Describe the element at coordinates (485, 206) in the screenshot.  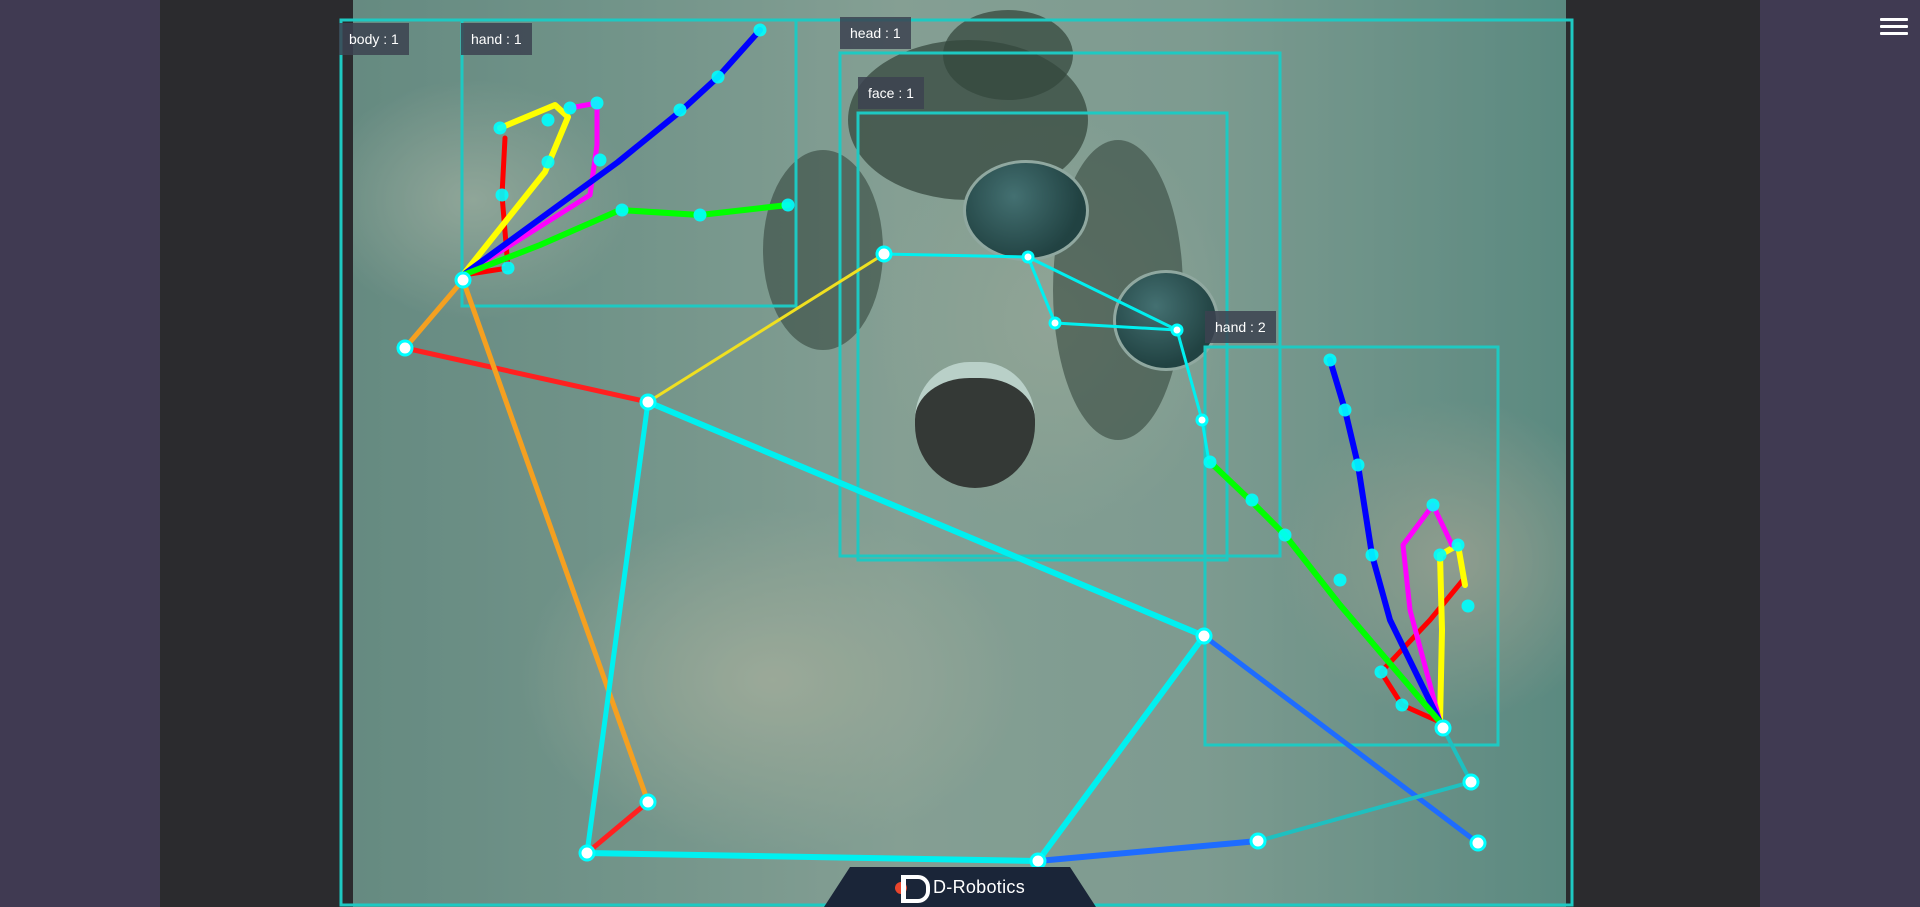
I see `hand-1-thumb` at that location.